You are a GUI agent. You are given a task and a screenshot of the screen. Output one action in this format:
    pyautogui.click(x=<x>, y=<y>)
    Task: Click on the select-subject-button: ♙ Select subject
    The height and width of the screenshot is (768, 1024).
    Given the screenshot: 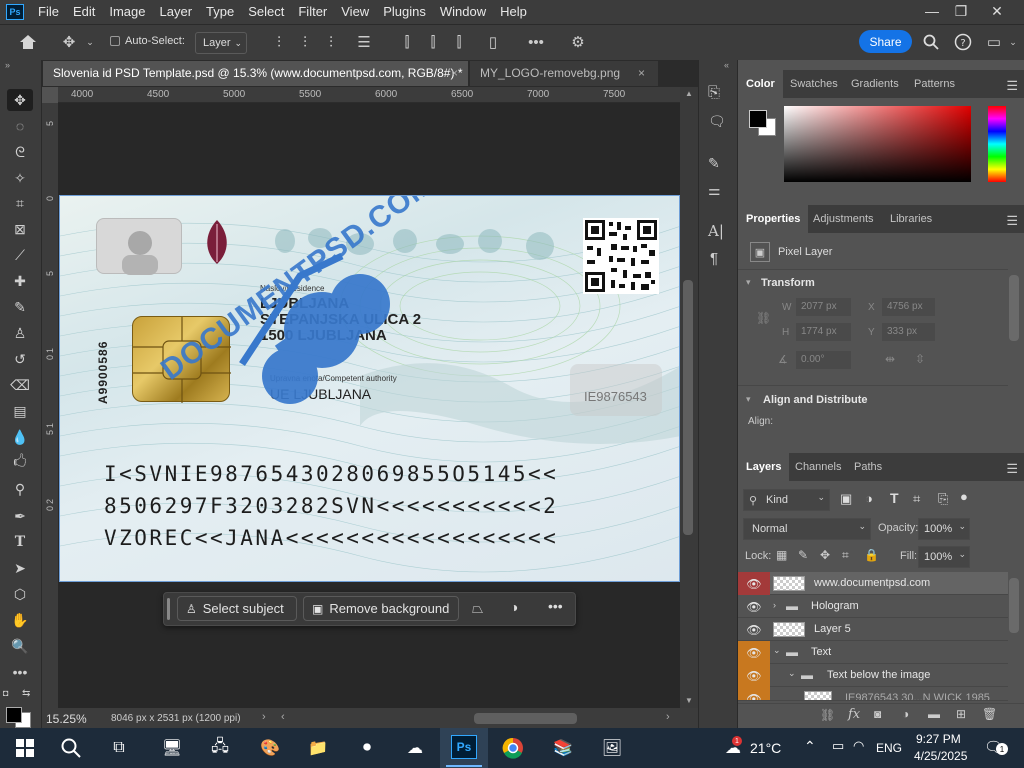 What is the action you would take?
    pyautogui.click(x=237, y=608)
    